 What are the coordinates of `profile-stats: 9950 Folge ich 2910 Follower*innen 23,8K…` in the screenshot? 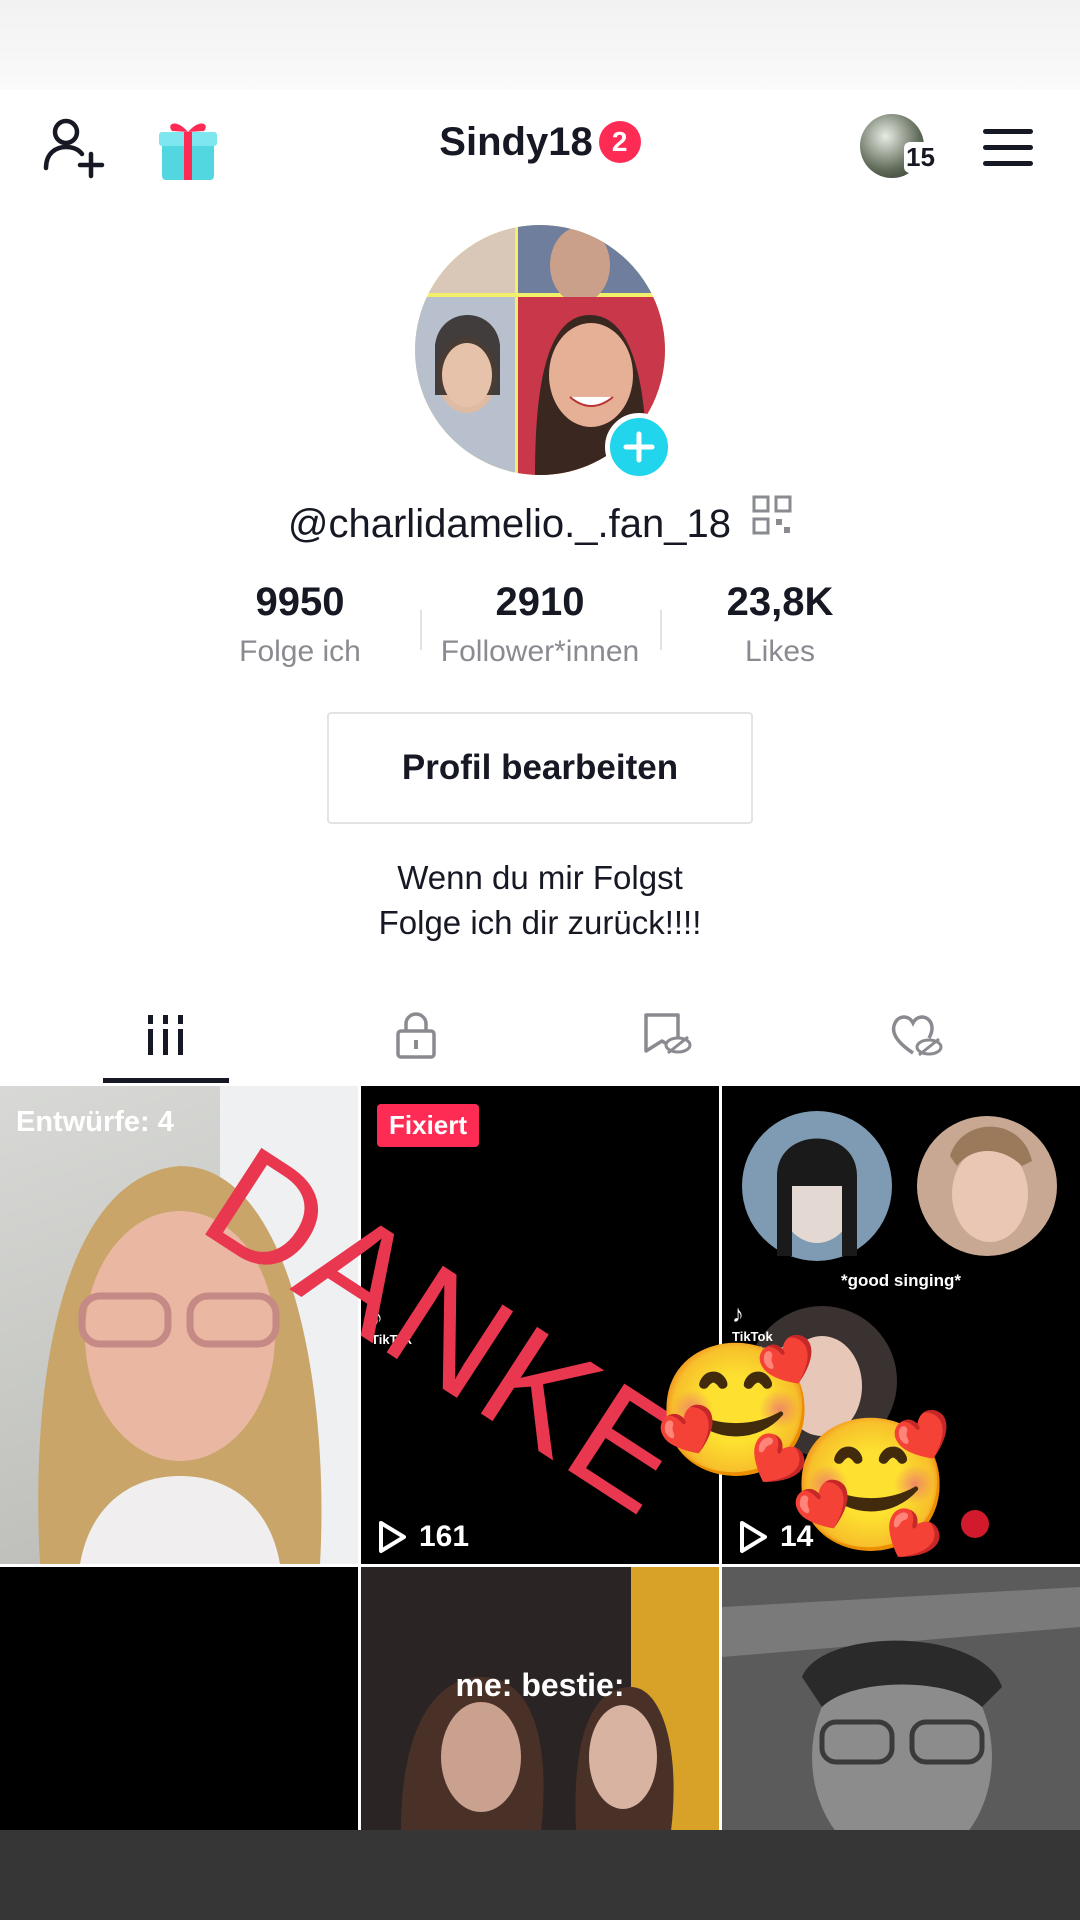 It's located at (540, 630).